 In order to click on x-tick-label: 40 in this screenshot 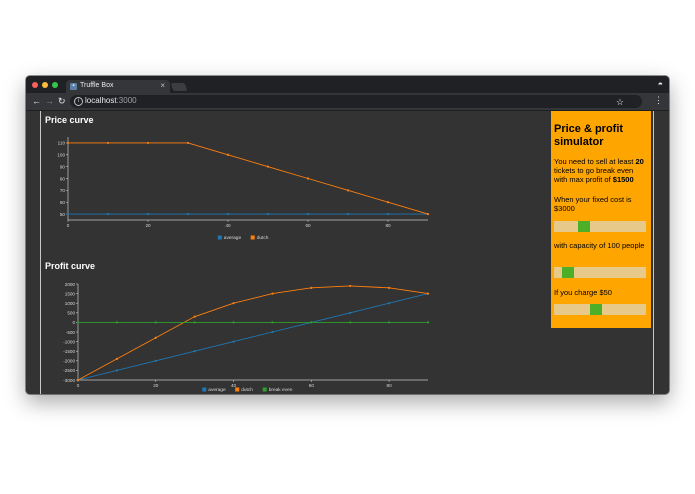, I will do `click(228, 225)`.